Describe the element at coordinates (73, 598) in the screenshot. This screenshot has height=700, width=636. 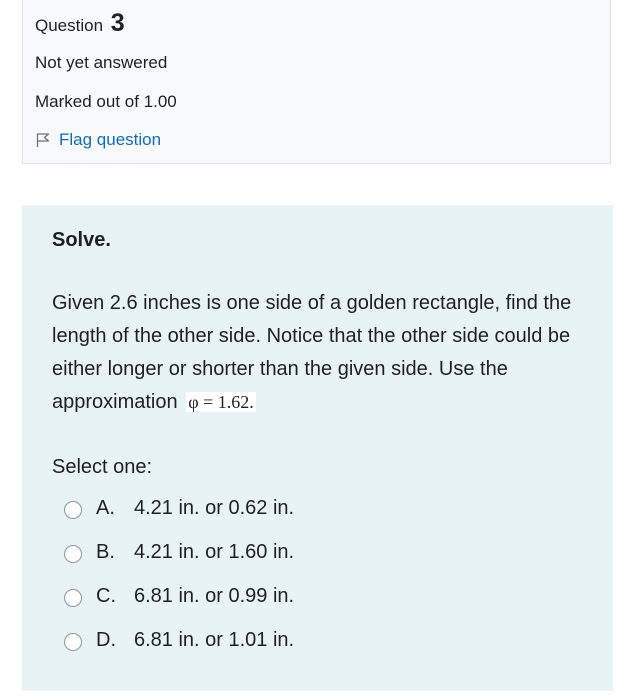
I see `radio-button-c` at that location.